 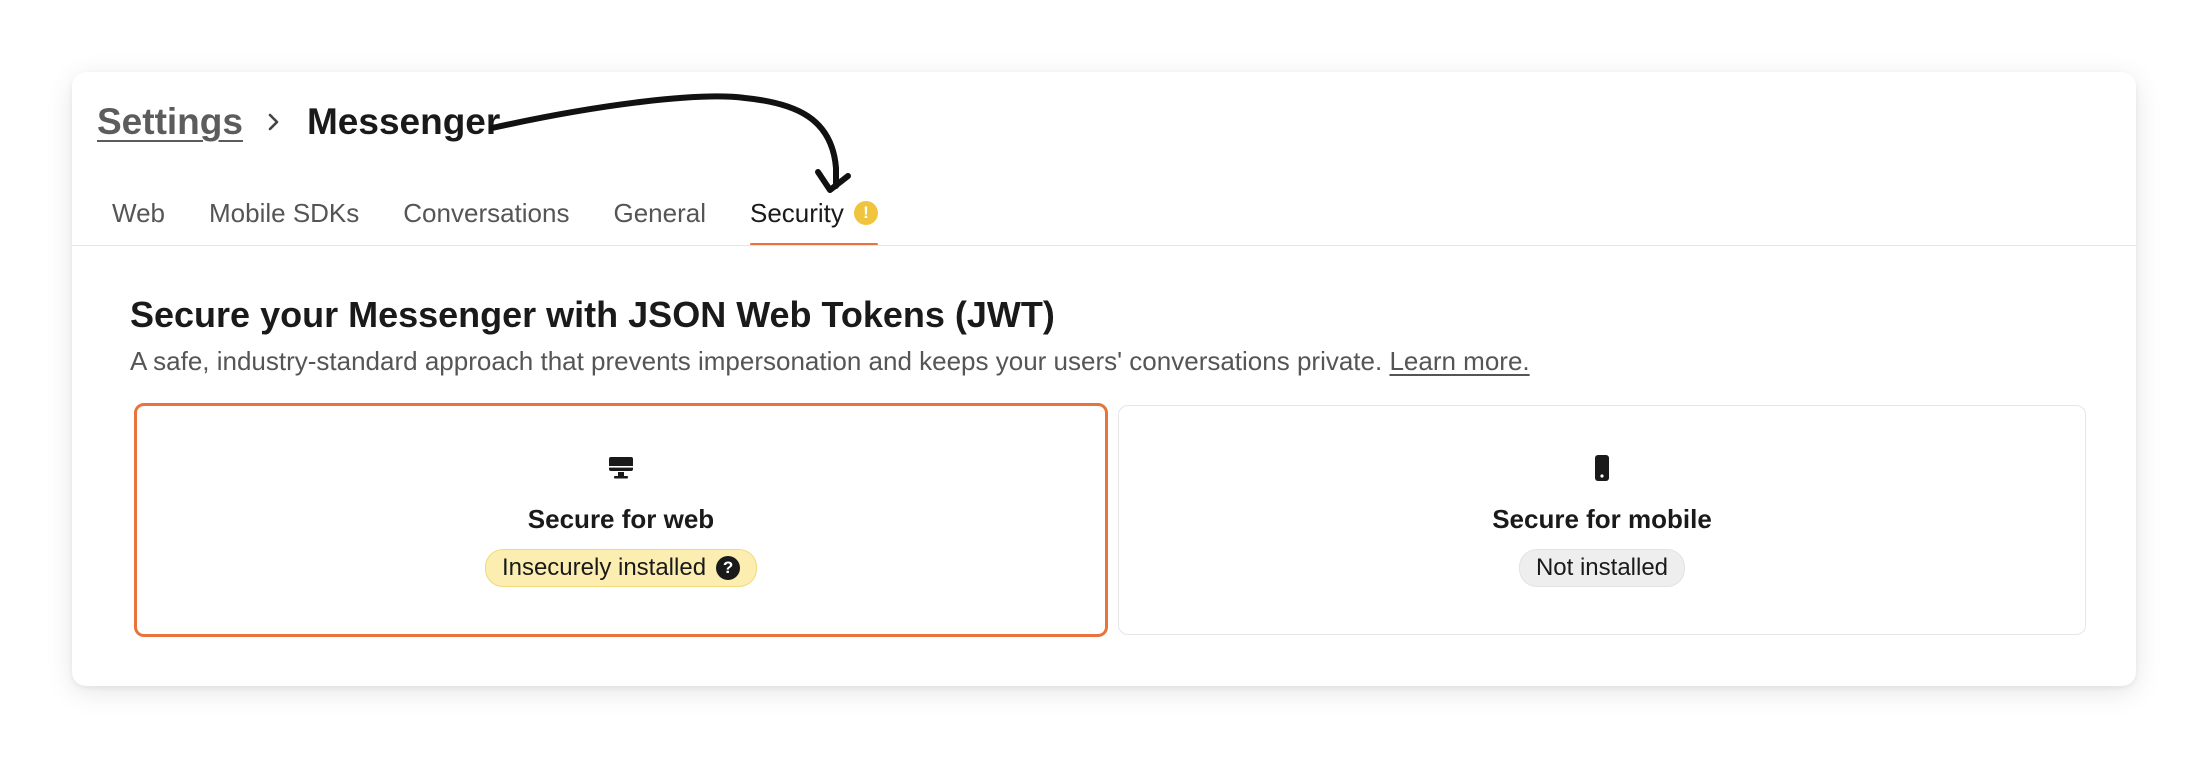 What do you see at coordinates (274, 122) in the screenshot?
I see `chevron-right-icon` at bounding box center [274, 122].